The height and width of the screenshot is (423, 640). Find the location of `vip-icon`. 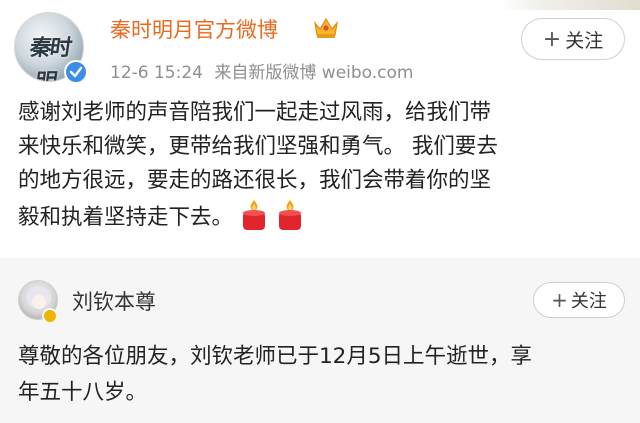

vip-icon is located at coordinates (50, 316).